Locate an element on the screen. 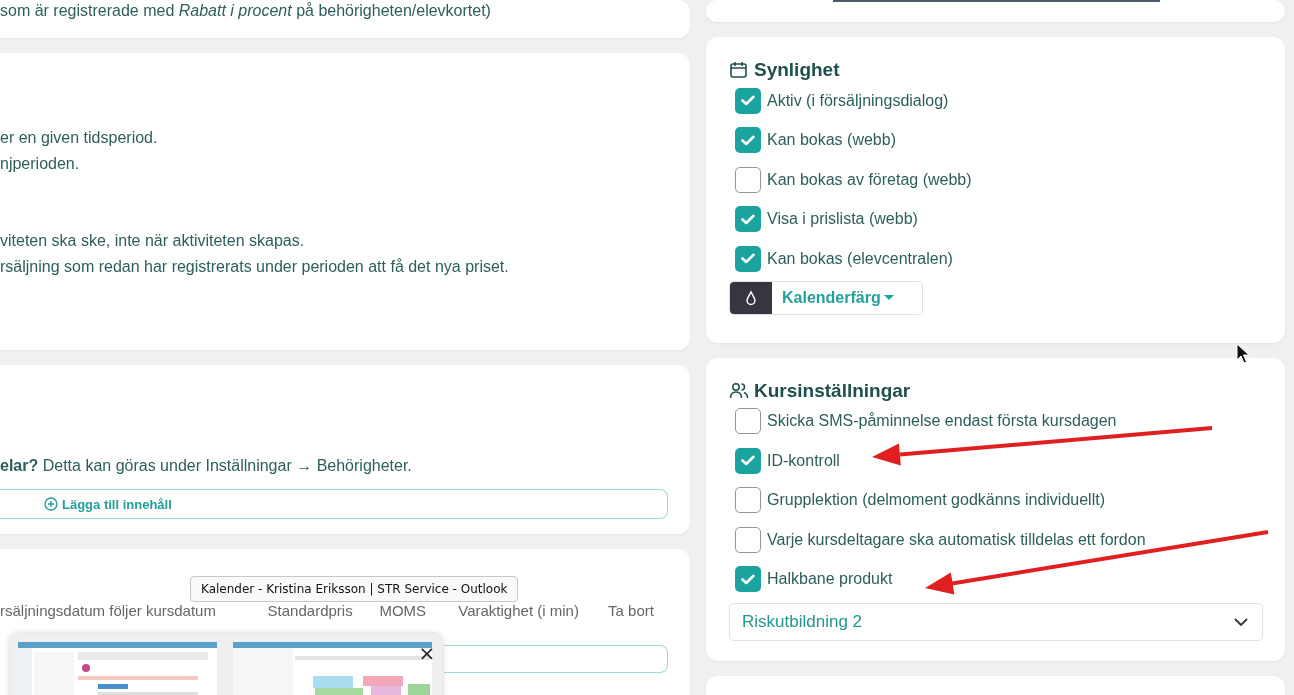  permissions-note: elar? Detta kan göras under Inställningar → Behörigheter. is located at coordinates (206, 466).